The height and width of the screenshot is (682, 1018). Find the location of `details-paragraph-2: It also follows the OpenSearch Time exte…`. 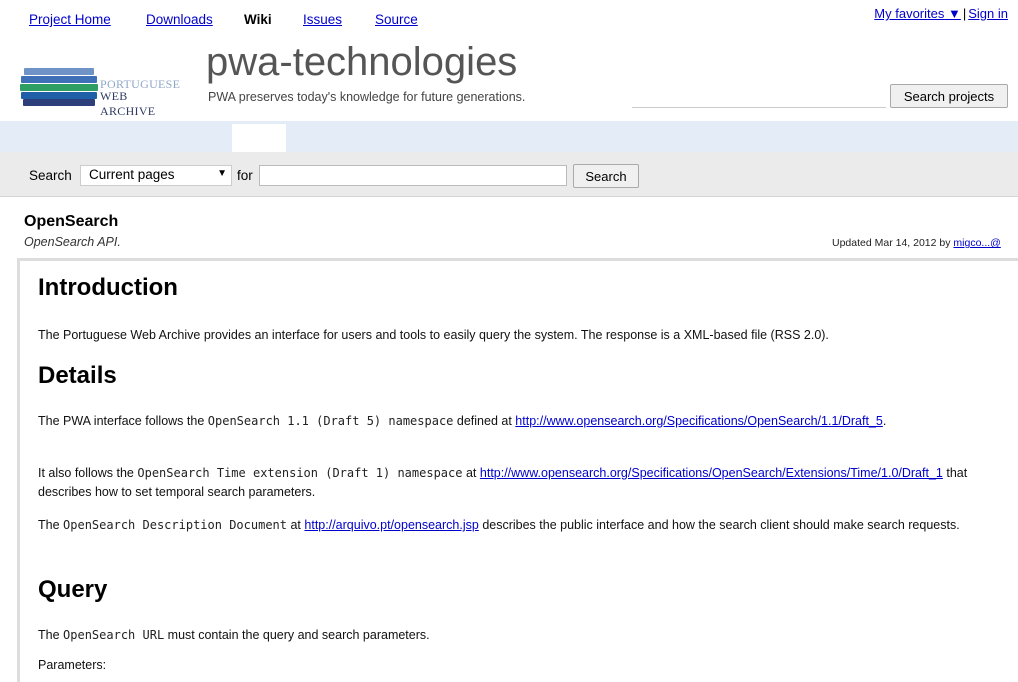

details-paragraph-2: It also follows the OpenSearch Time exte… is located at coordinates (513, 483).